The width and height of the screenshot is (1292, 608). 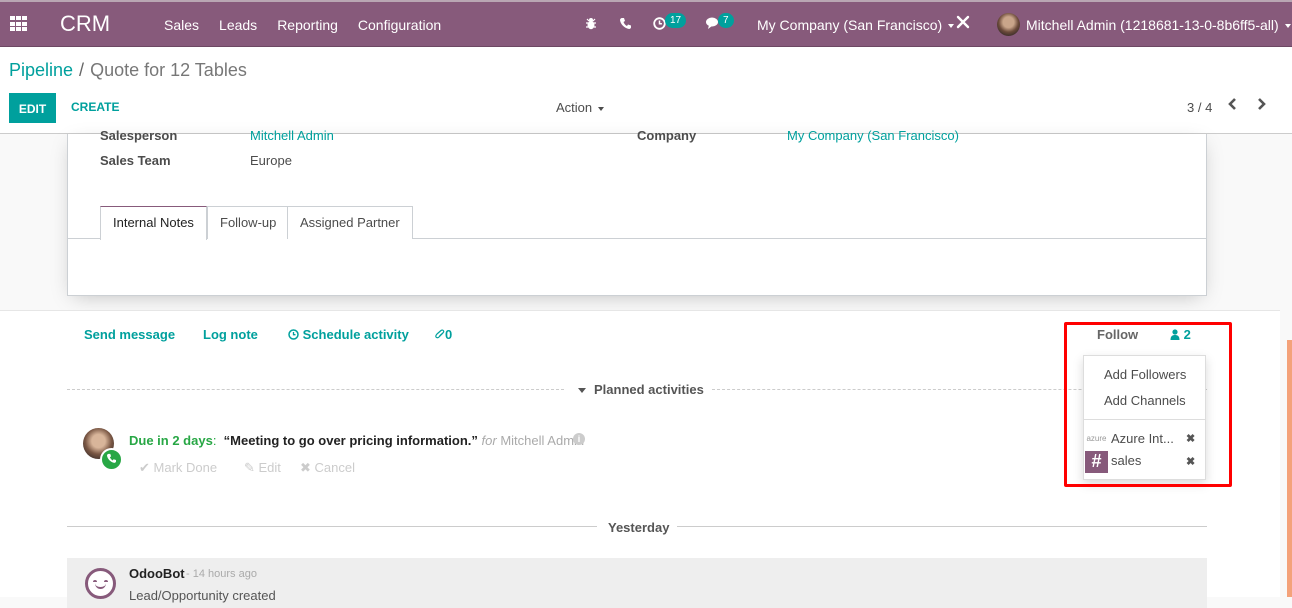 I want to click on attachments-count: 0, so click(x=449, y=334).